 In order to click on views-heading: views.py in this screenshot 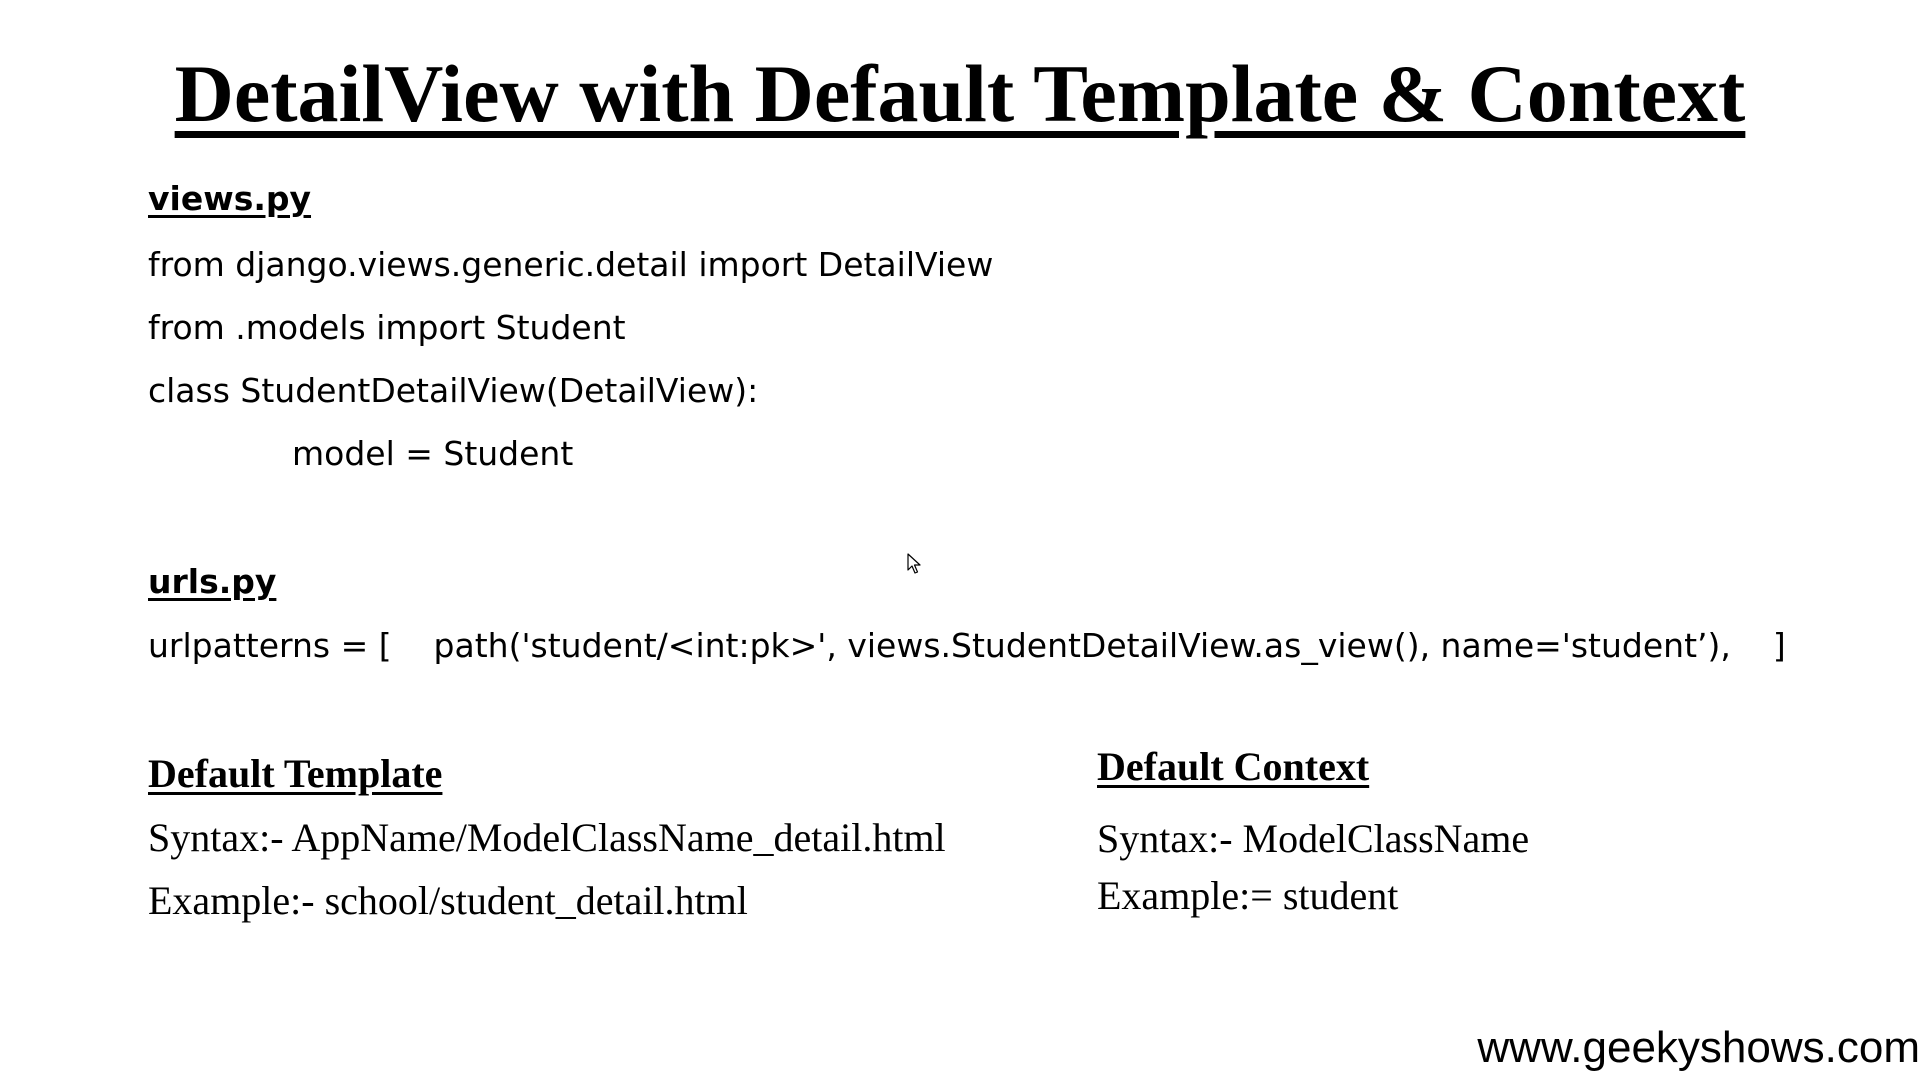, I will do `click(230, 198)`.